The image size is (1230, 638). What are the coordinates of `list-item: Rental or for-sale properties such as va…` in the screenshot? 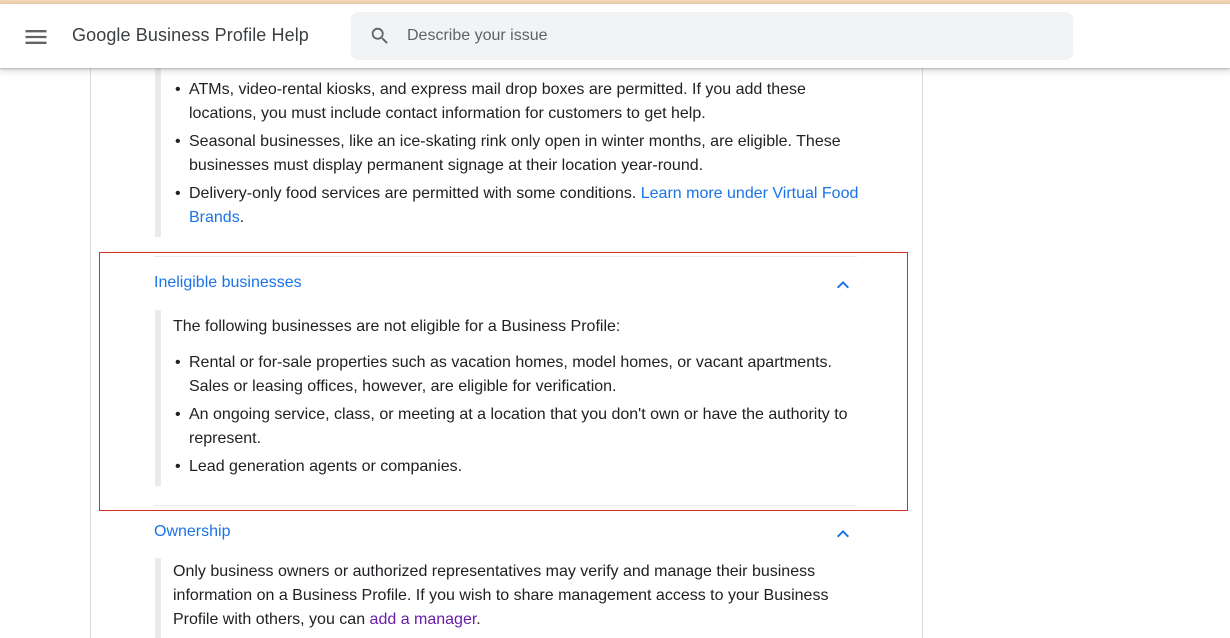 It's located at (515, 375).